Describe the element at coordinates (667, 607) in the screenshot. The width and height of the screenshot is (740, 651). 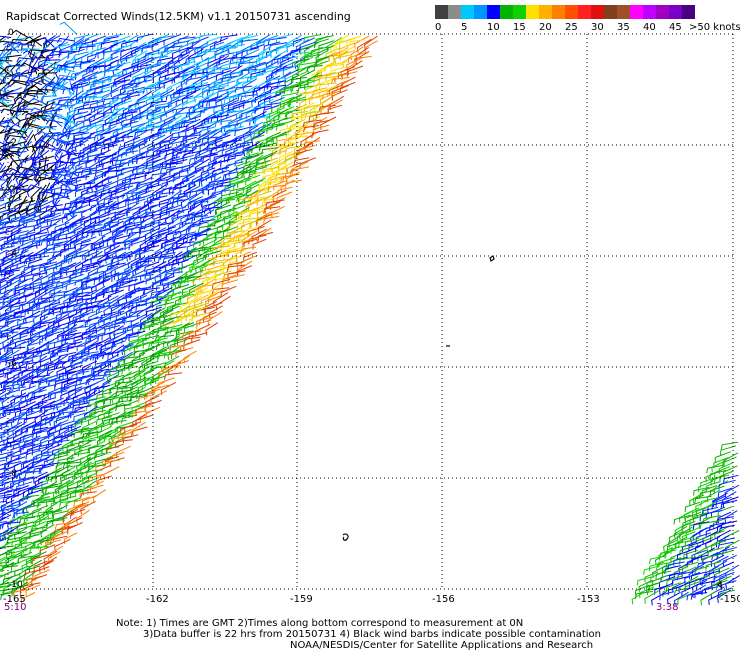
I see `time-right: 3:38` at that location.